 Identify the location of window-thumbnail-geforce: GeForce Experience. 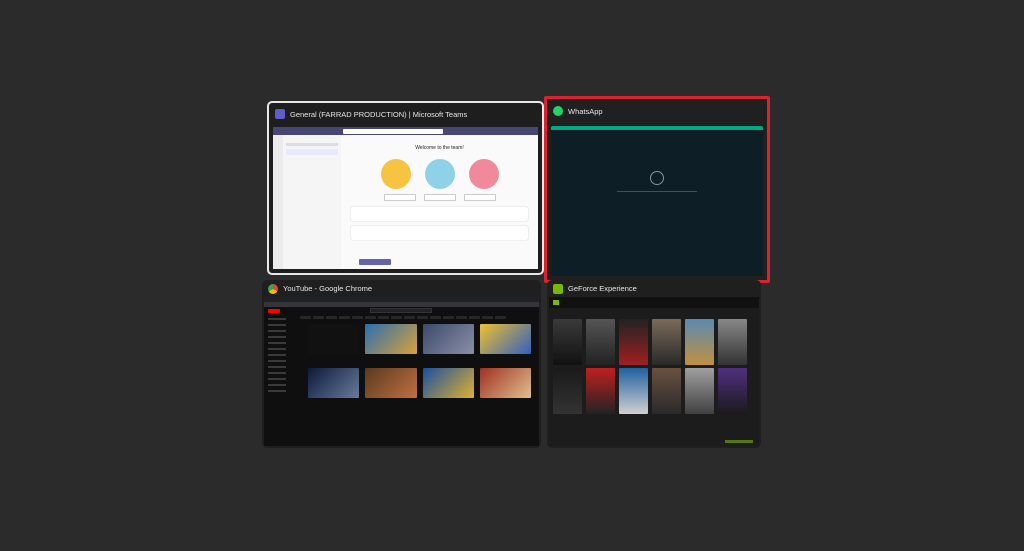
(654, 364).